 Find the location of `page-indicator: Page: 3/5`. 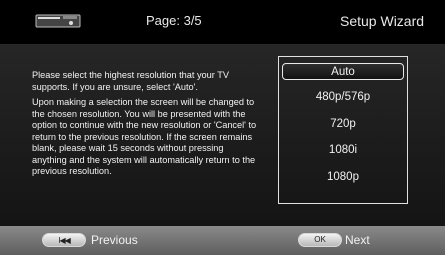

page-indicator: Page: 3/5 is located at coordinates (174, 20).